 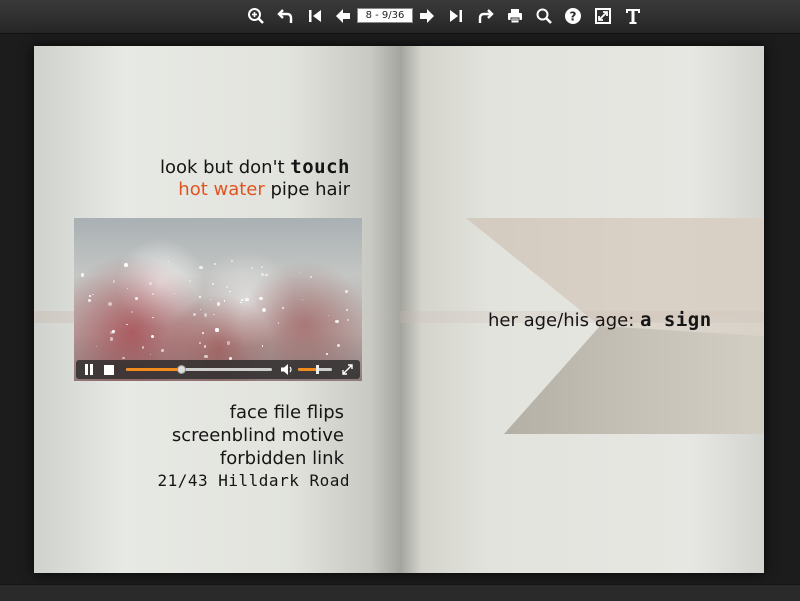 I want to click on video-frame, so click(x=218, y=299).